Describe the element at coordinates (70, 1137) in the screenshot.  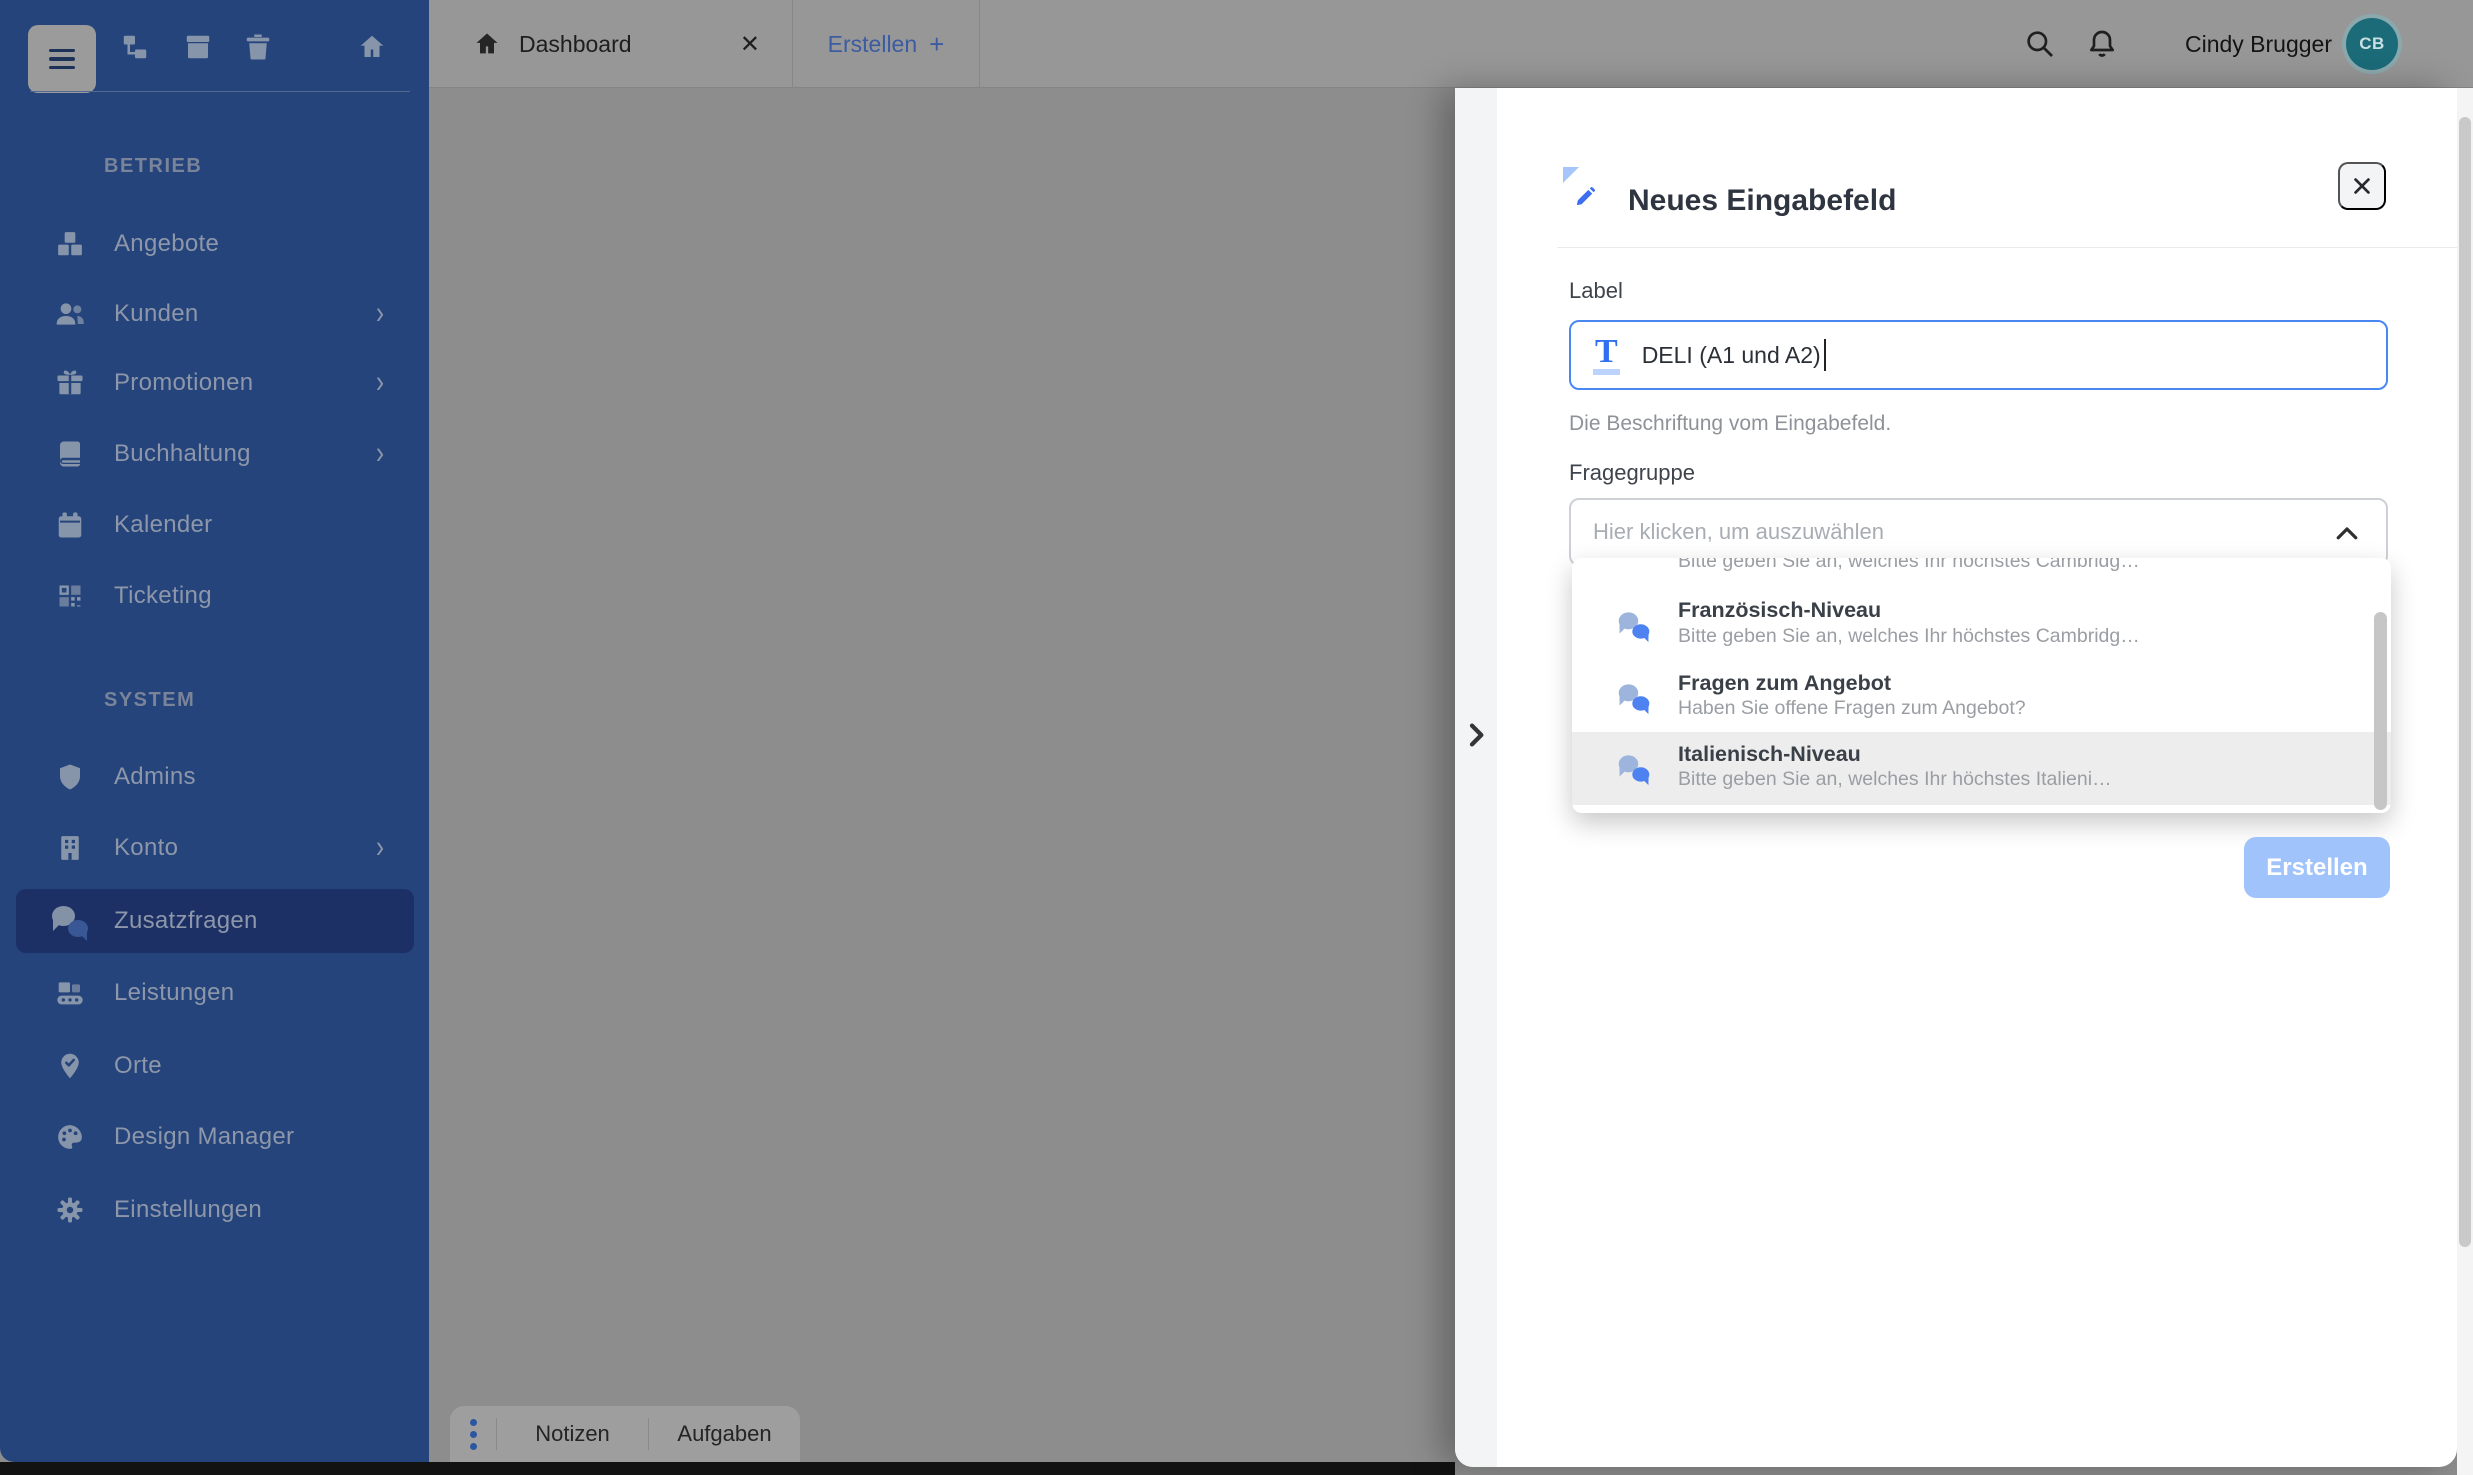
I see `palette-icon` at that location.